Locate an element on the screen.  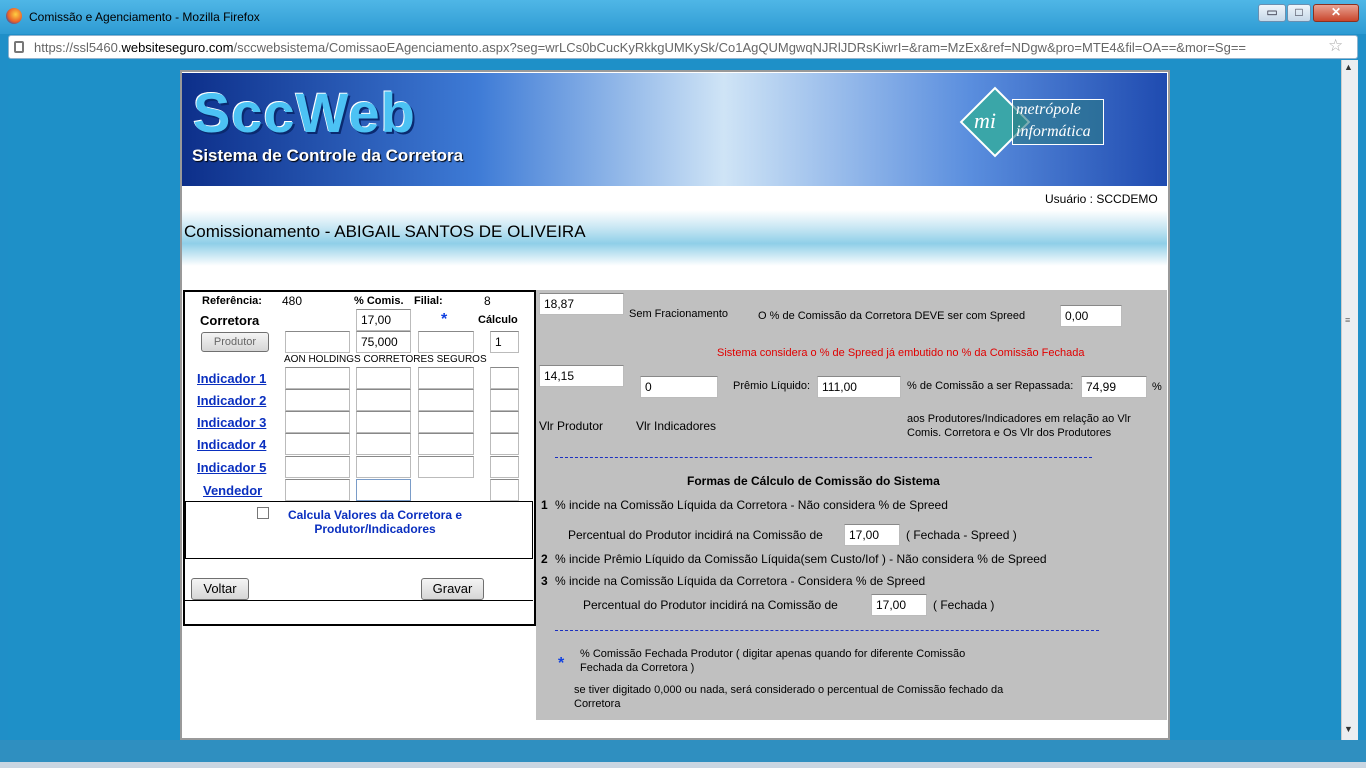
scroll-up-icon: ▲ is located at coordinates (1348, 67).